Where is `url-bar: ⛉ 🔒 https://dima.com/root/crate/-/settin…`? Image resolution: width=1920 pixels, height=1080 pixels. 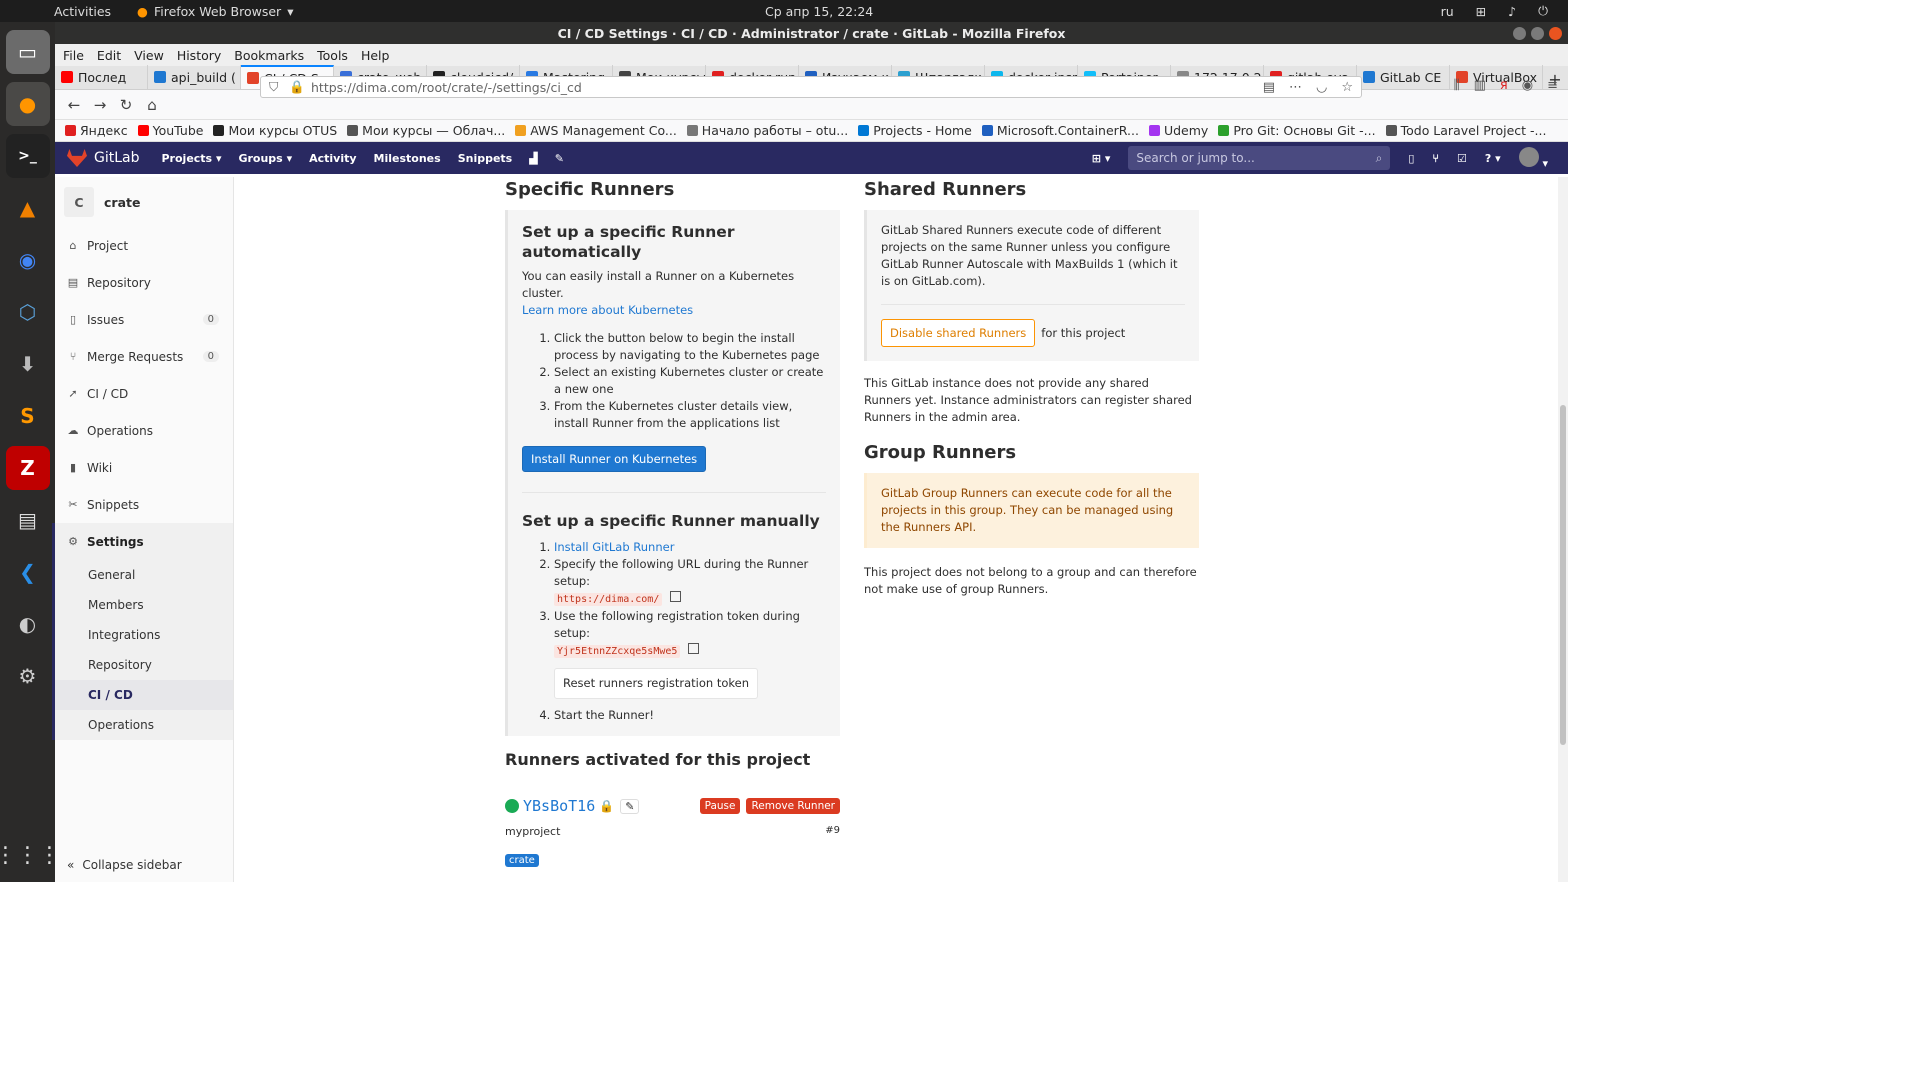 url-bar: ⛉ 🔒 https://dima.com/root/crate/-/settin… is located at coordinates (811, 87).